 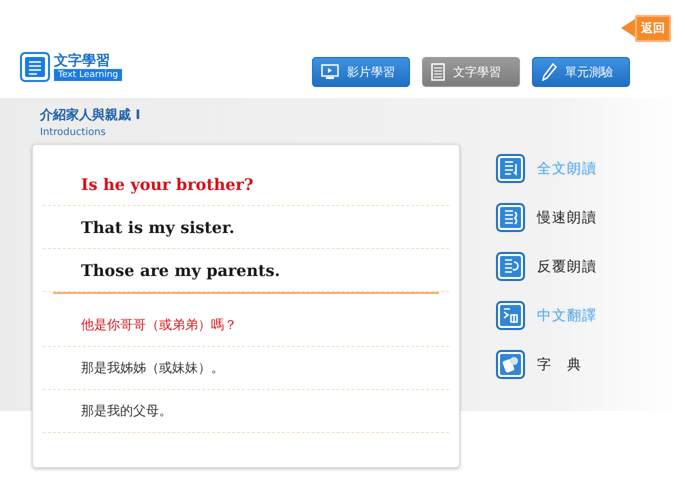 What do you see at coordinates (180, 270) in the screenshot?
I see `english-sentence: Those are my parents.` at bounding box center [180, 270].